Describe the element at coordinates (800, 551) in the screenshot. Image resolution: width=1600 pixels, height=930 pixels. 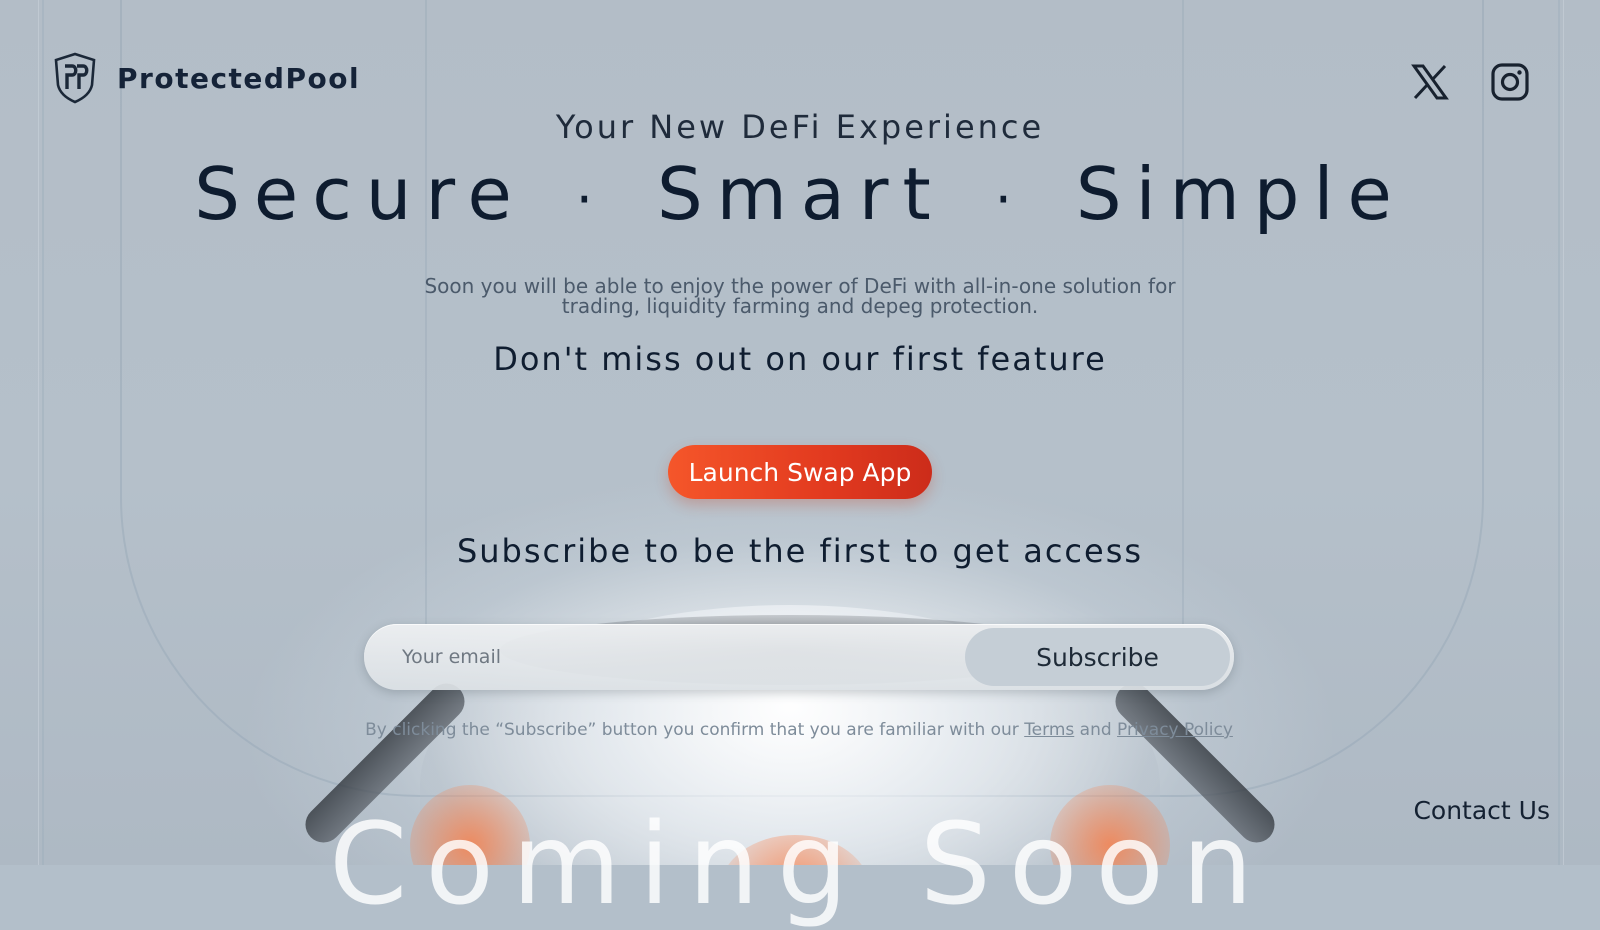
I see `subscribe-title: Subscribe to be the first to get access` at that location.